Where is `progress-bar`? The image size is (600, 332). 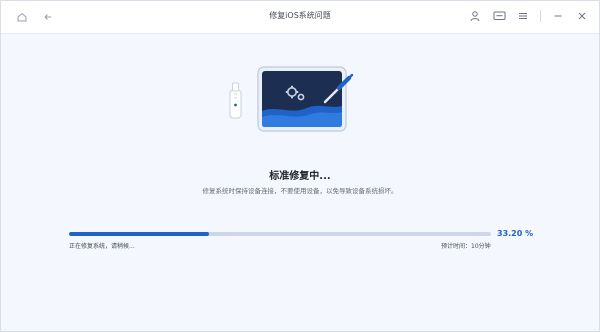
progress-bar is located at coordinates (280, 234).